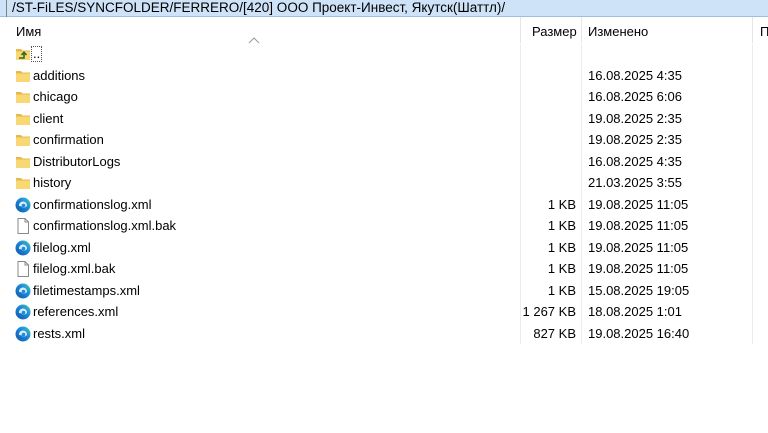  I want to click on folder-row: .., so click(384, 54).